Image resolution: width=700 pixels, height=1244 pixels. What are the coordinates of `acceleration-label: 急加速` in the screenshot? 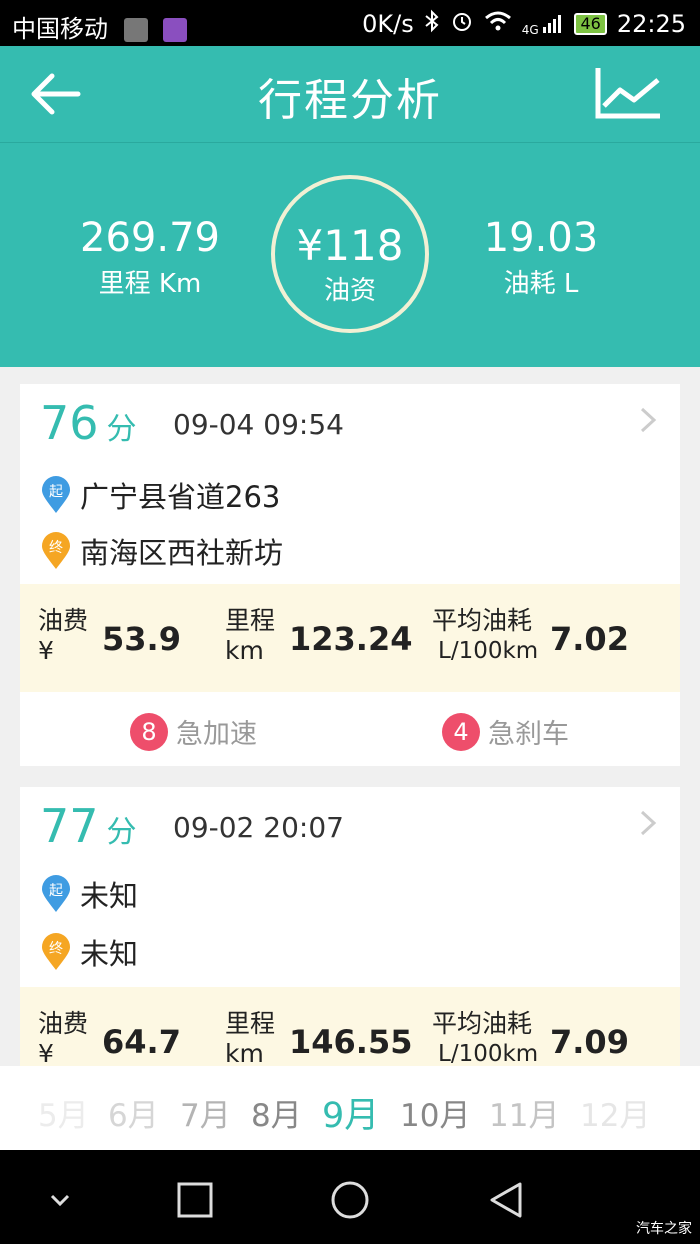 It's located at (216, 734).